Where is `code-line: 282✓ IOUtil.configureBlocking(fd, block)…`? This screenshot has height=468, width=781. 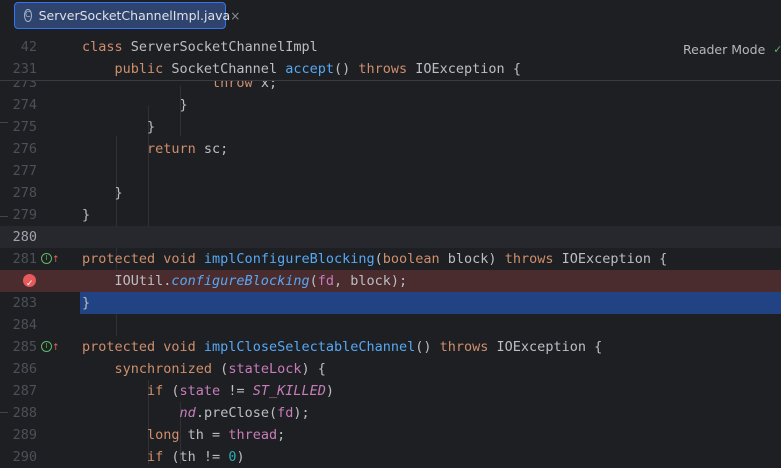
code-line: 282✓ IOUtil.configureBlocking(fd, block)… is located at coordinates (390, 281).